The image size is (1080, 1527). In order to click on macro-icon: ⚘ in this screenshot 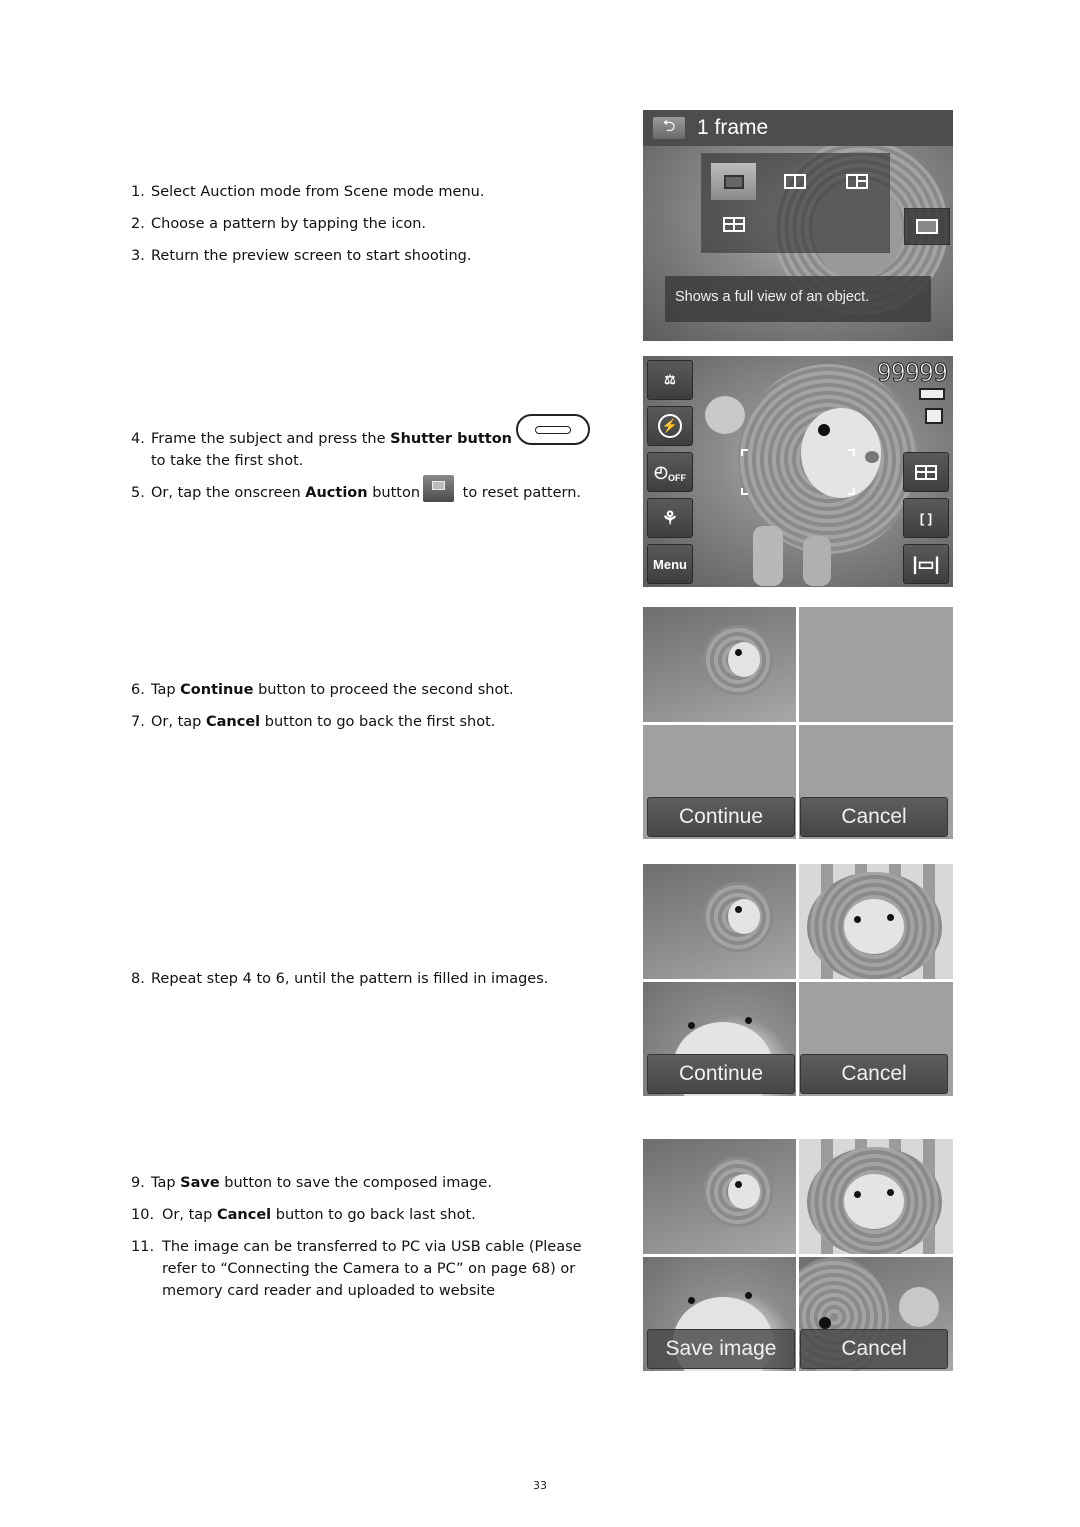, I will do `click(670, 517)`.